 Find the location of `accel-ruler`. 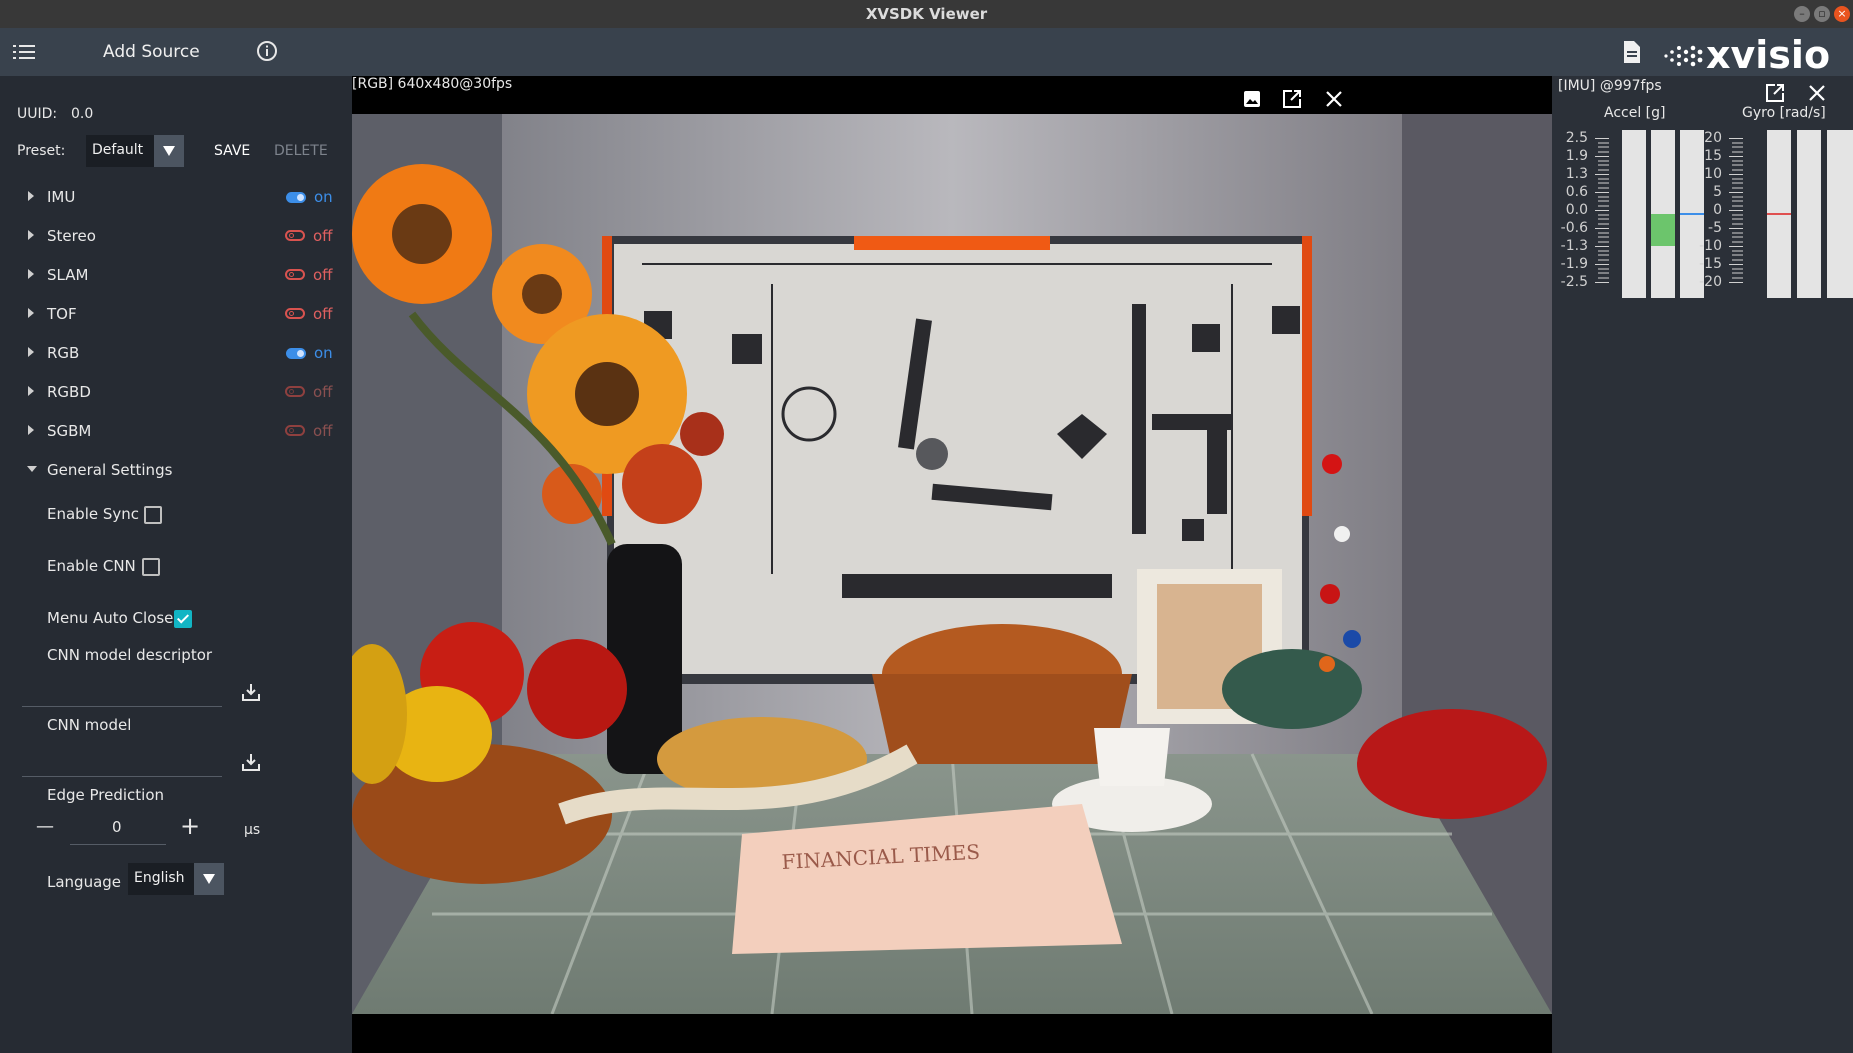

accel-ruler is located at coordinates (1602, 210).